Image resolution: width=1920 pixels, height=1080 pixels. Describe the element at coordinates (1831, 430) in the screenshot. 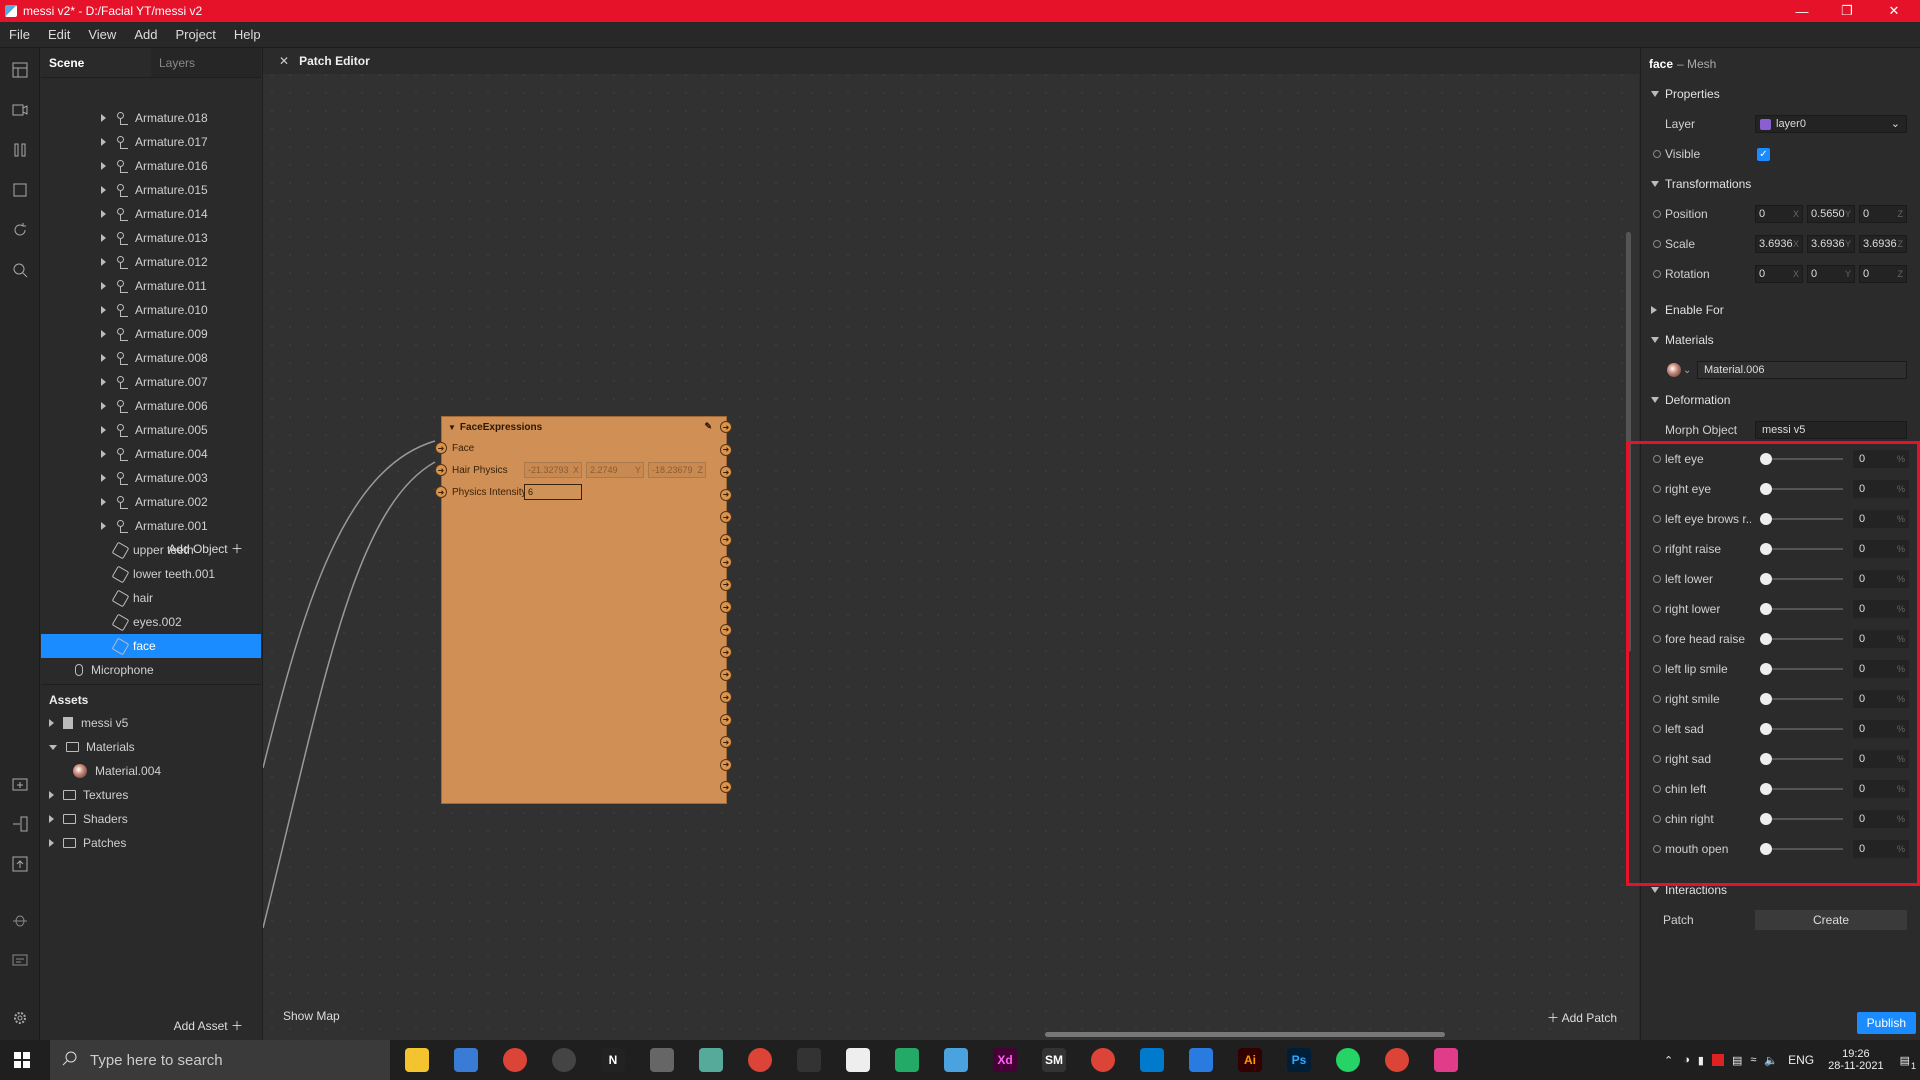

I see `morph-object-field: messi v5` at that location.